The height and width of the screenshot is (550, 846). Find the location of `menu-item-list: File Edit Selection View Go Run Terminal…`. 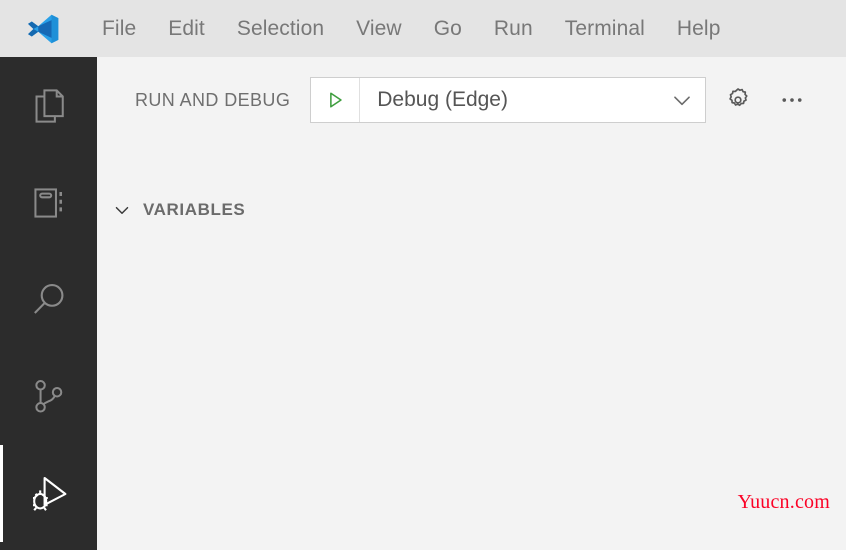

menu-item-list: File Edit Selection View Go Run Terminal… is located at coordinates (411, 29).